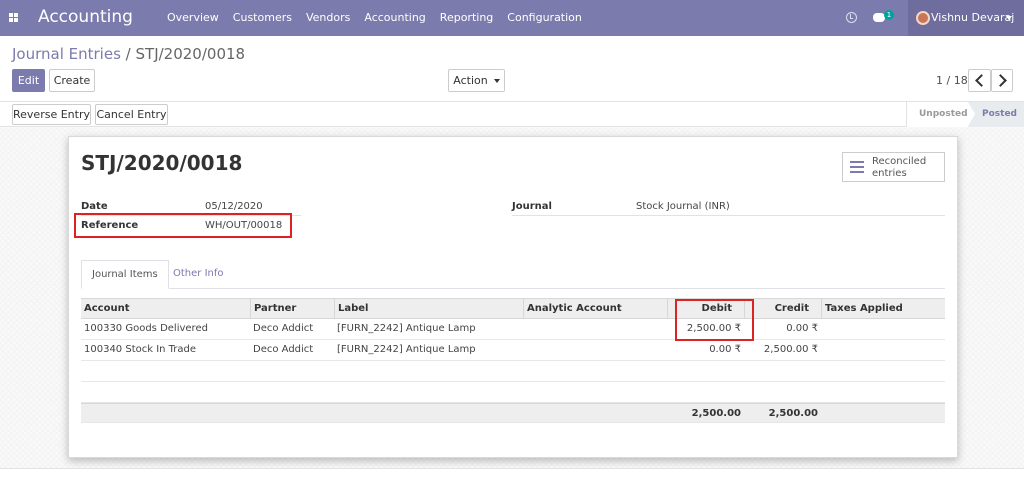  What do you see at coordinates (190, 54) in the screenshot?
I see `breadcrumb-current: STJ/2020/0018` at bounding box center [190, 54].